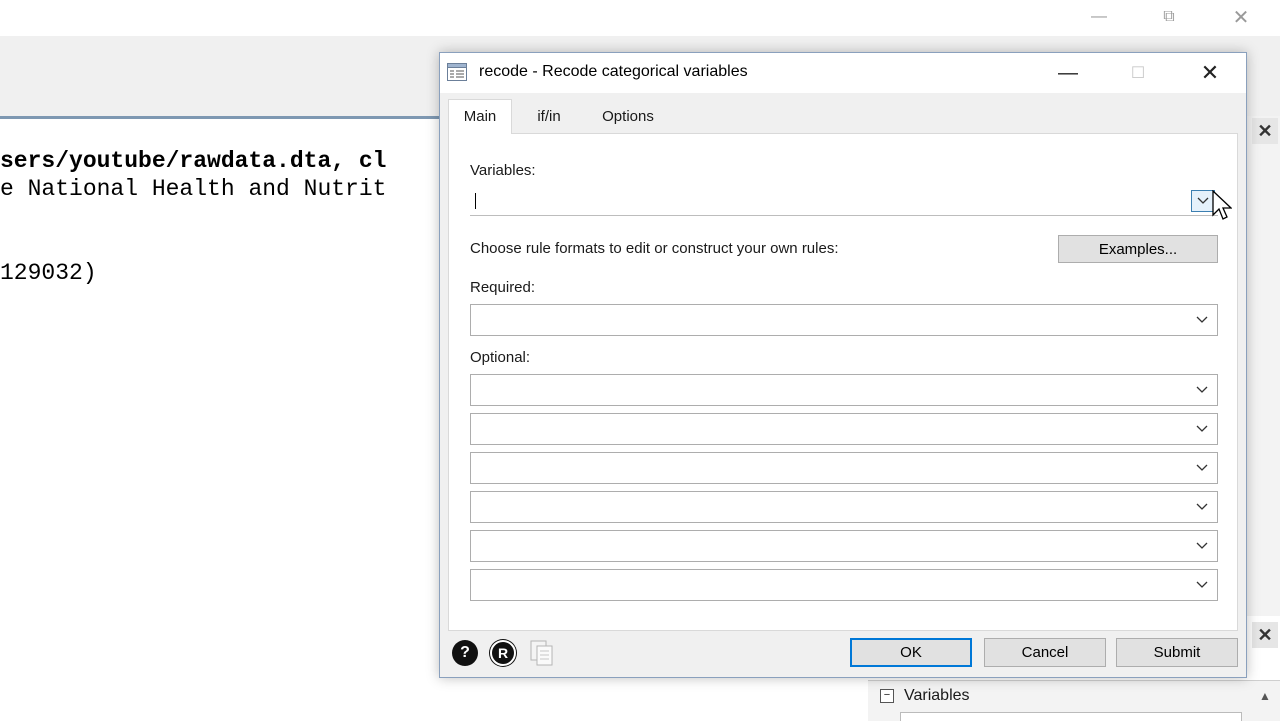 This screenshot has width=1280, height=723. What do you see at coordinates (1068, 73) in the screenshot?
I see `dialog-minimize-icon: —` at bounding box center [1068, 73].